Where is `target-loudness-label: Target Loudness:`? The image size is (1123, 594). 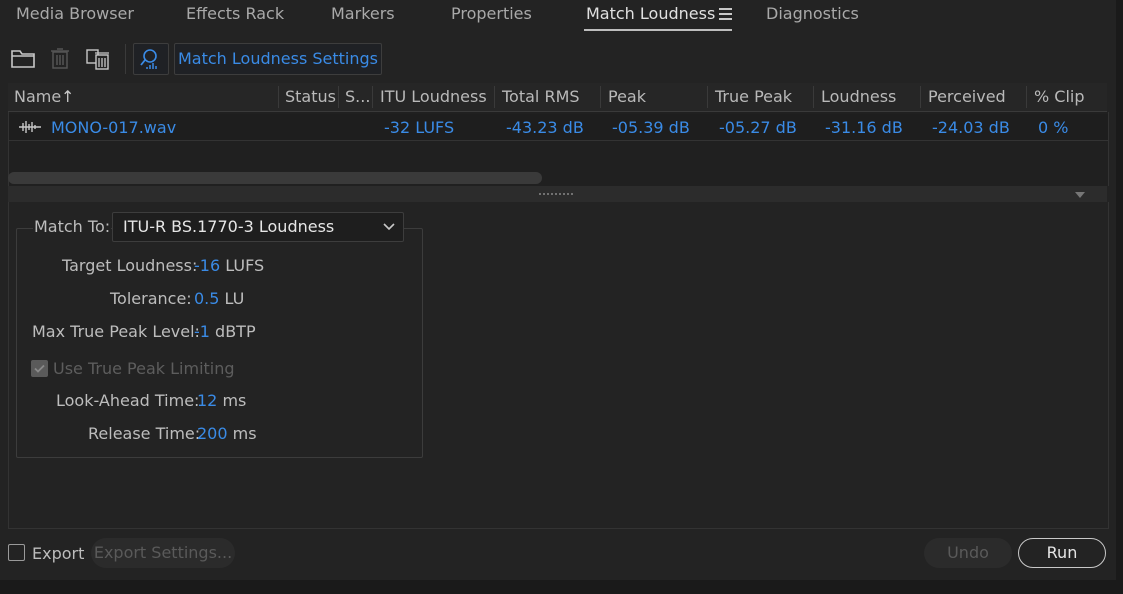
target-loudness-label: Target Loudness: is located at coordinates (130, 265).